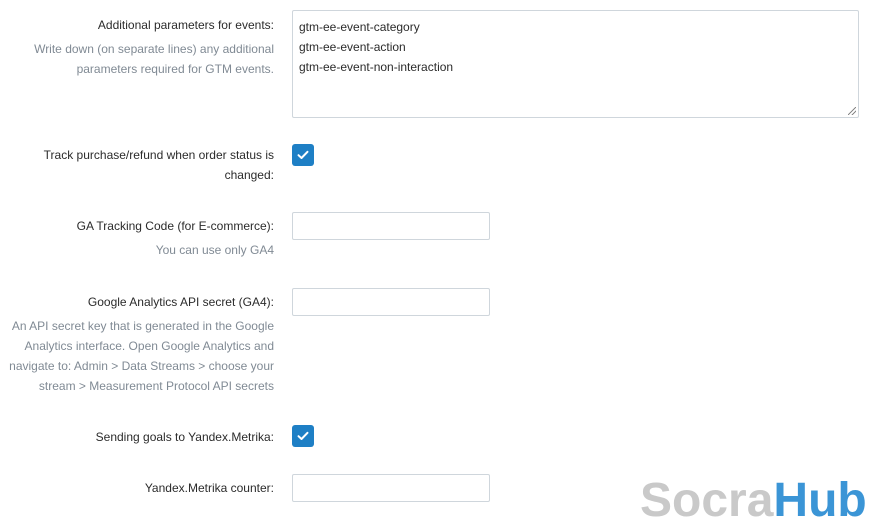 The image size is (893, 529). I want to click on logo-part-1: Socra, so click(707, 500).